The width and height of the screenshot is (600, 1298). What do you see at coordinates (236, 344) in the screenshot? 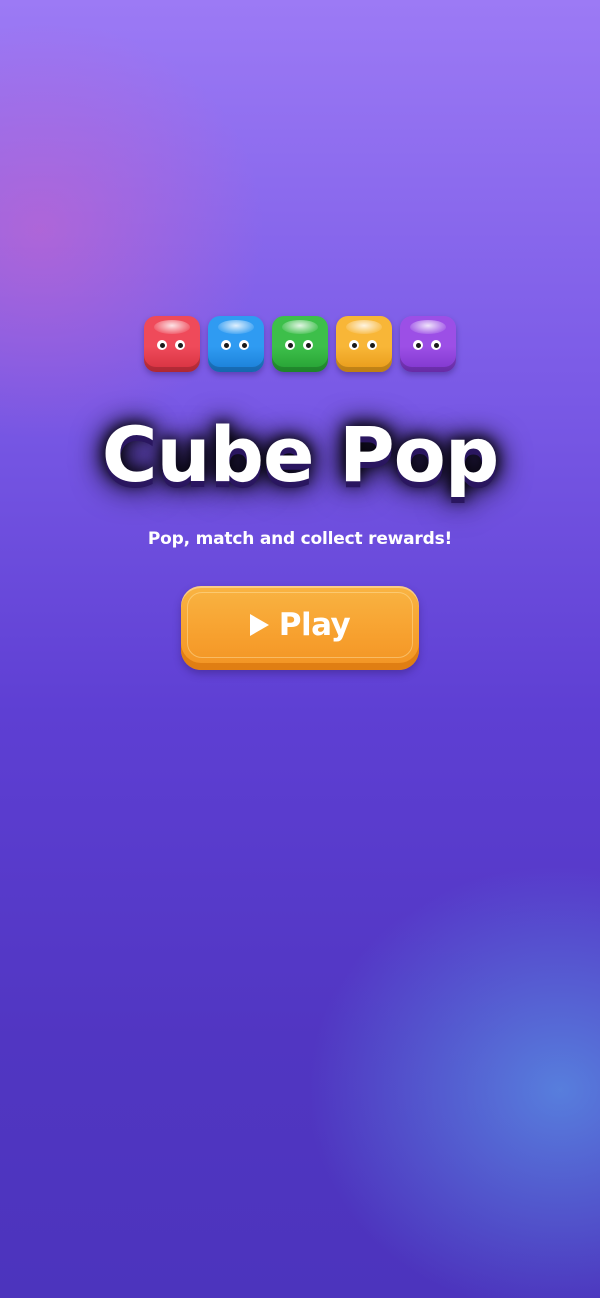
I see `blue-cube-mascot` at bounding box center [236, 344].